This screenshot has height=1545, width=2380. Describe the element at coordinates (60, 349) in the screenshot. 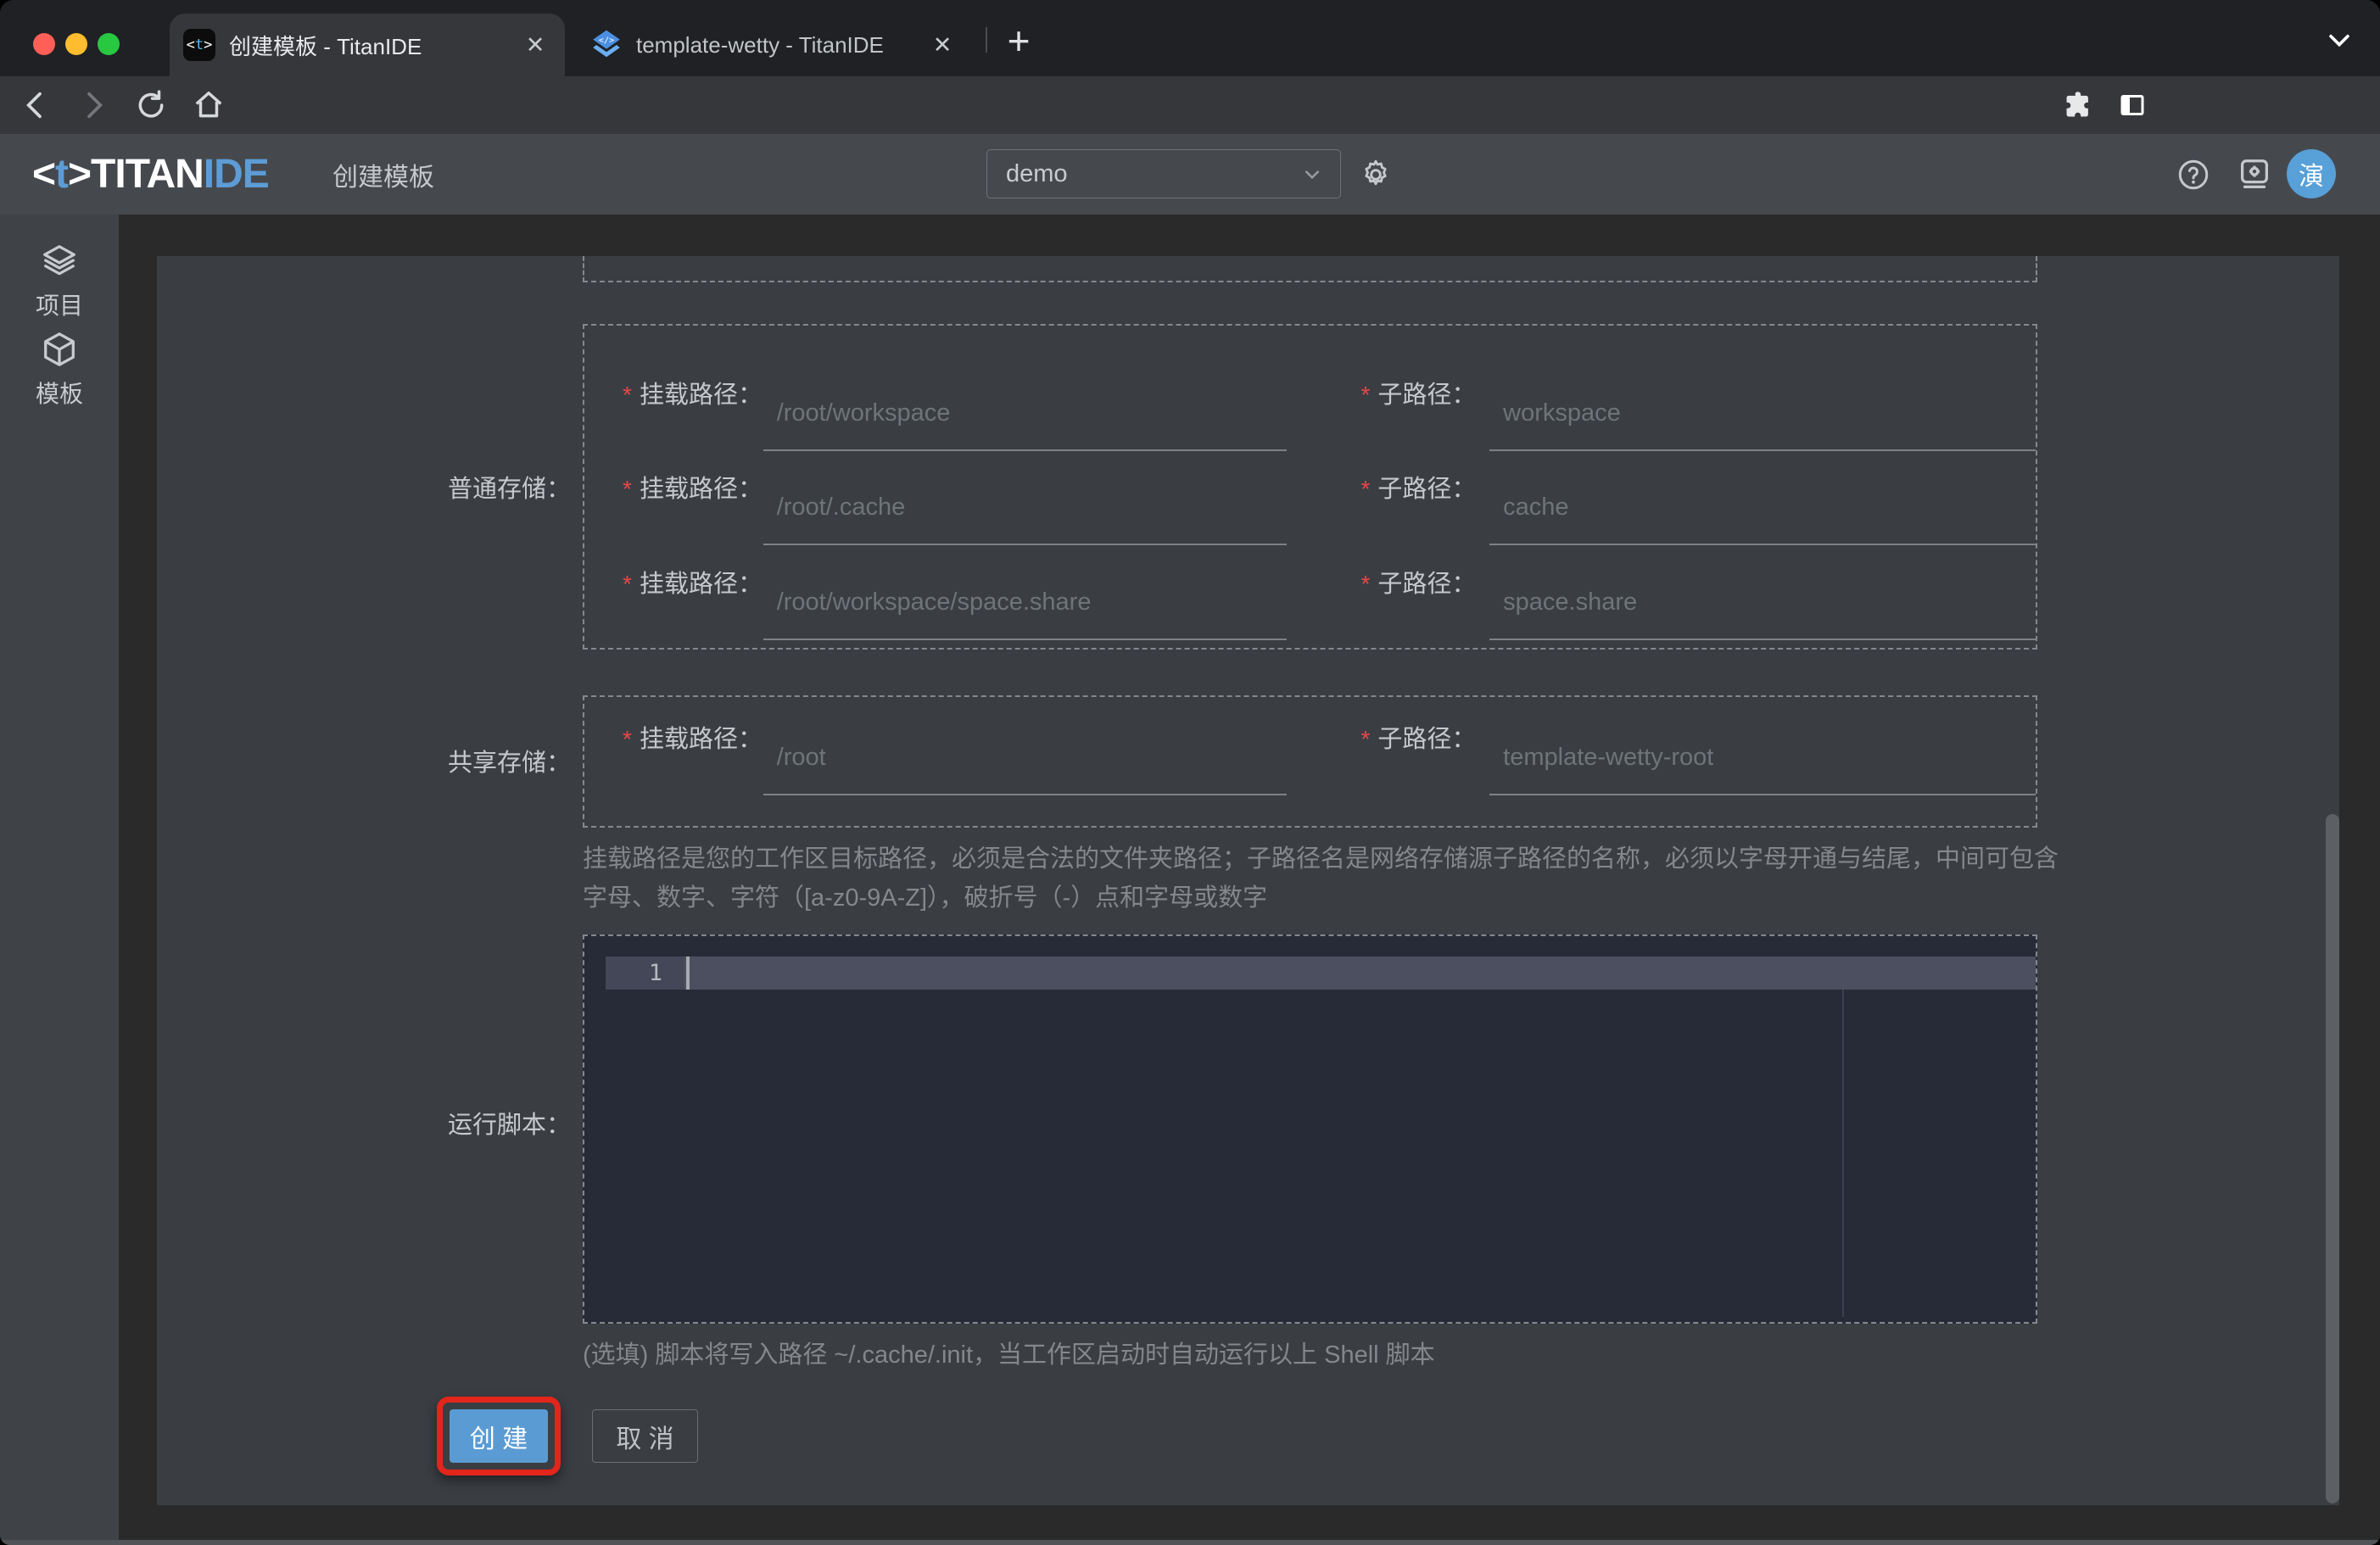

I see `cube-icon` at that location.